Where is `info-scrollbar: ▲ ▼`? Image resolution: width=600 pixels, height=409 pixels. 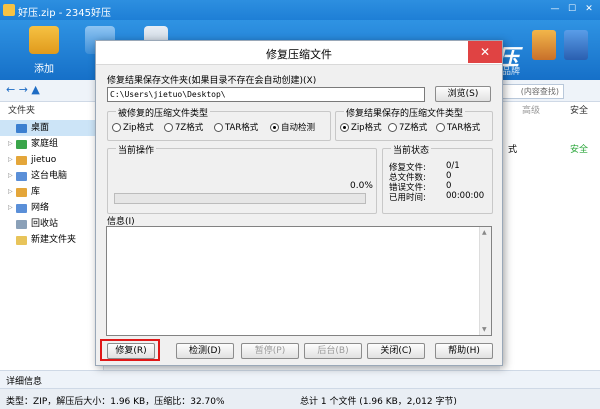 info-scrollbar: ▲ ▼ is located at coordinates (485, 281).